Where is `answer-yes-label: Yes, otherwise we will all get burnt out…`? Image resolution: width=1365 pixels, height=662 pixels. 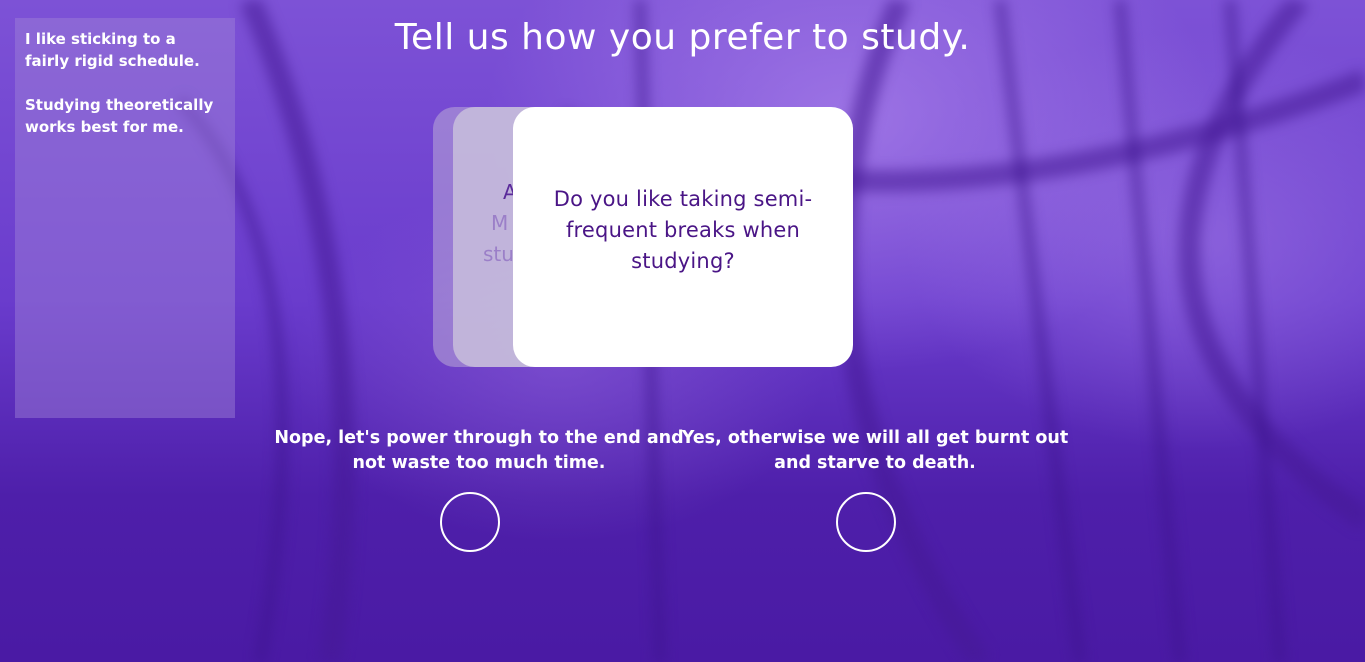
answer-yes-label: Yes, otherwise we will all get burnt out… is located at coordinates (875, 450).